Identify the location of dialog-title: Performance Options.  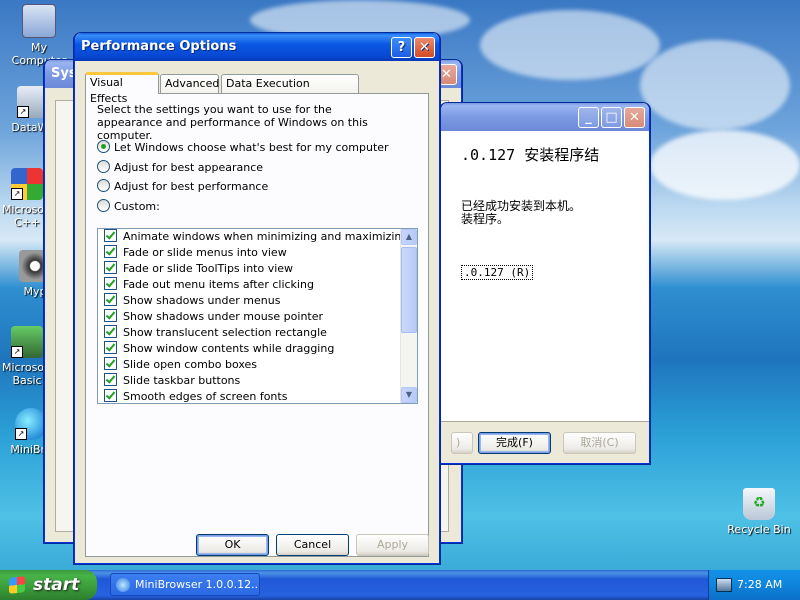
(159, 46).